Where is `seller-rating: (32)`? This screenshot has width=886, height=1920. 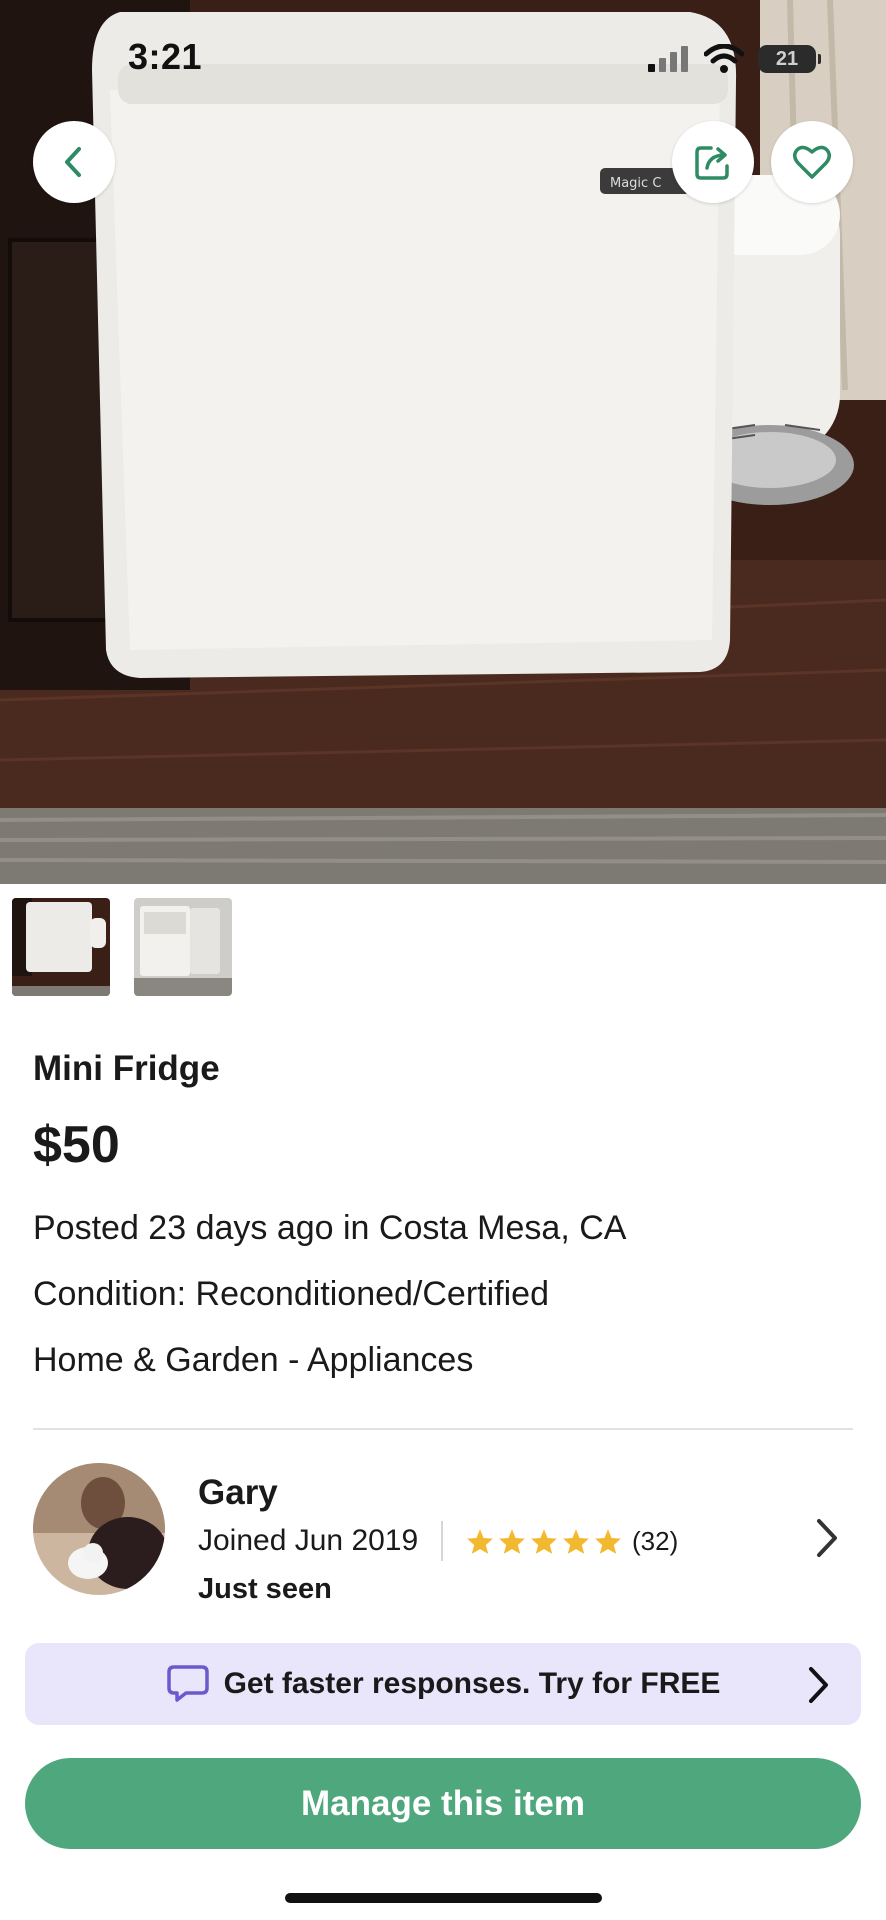
seller-rating: (32) is located at coordinates (572, 1541).